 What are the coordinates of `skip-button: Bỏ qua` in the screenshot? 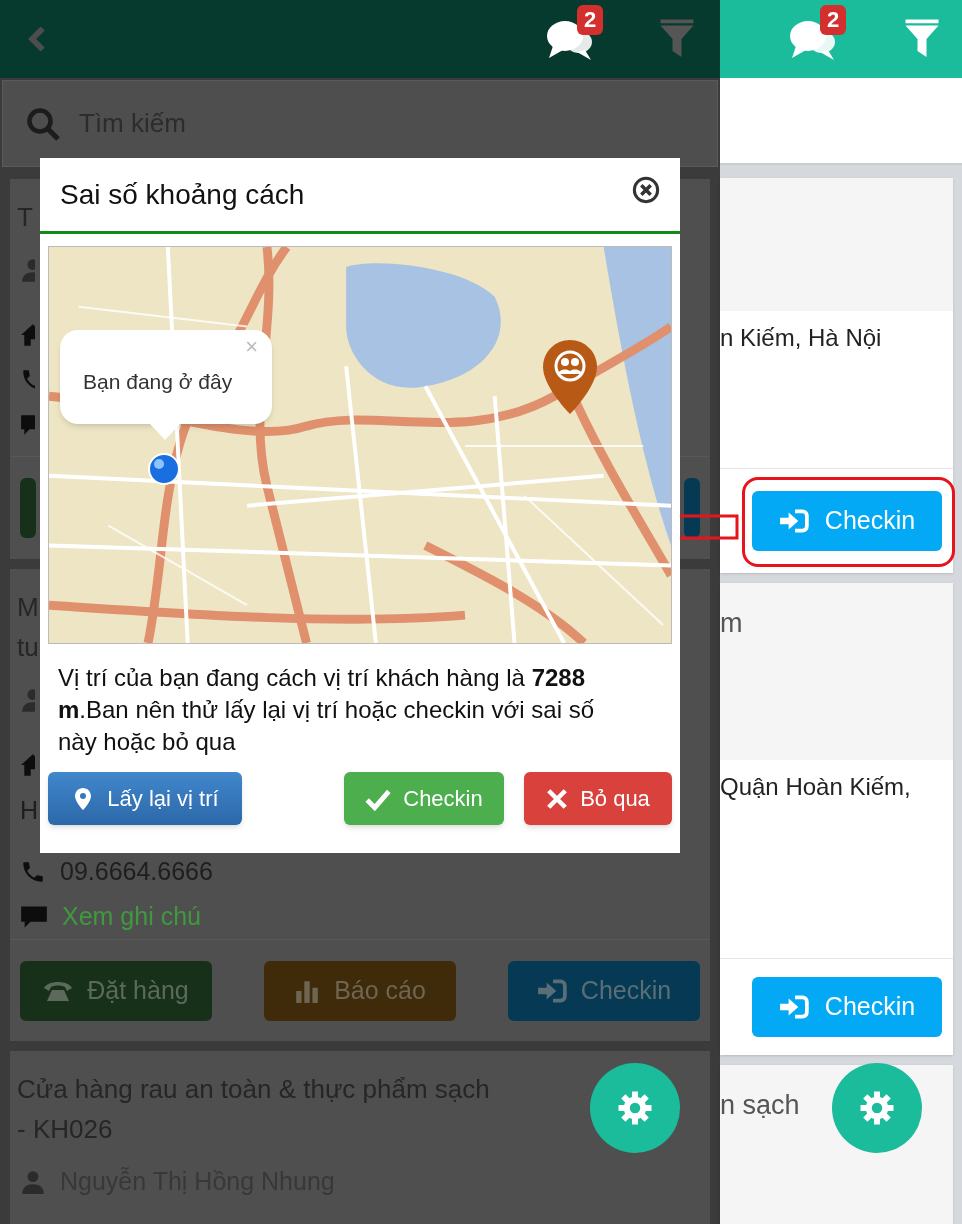 It's located at (598, 798).